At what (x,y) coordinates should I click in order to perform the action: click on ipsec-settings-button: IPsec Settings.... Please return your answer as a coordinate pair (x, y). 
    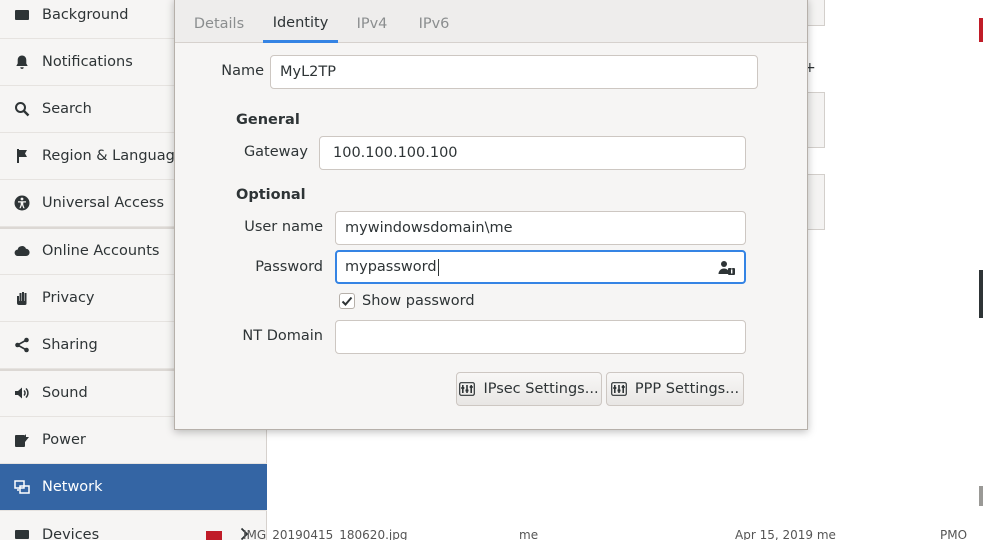
    Looking at the image, I should click on (529, 389).